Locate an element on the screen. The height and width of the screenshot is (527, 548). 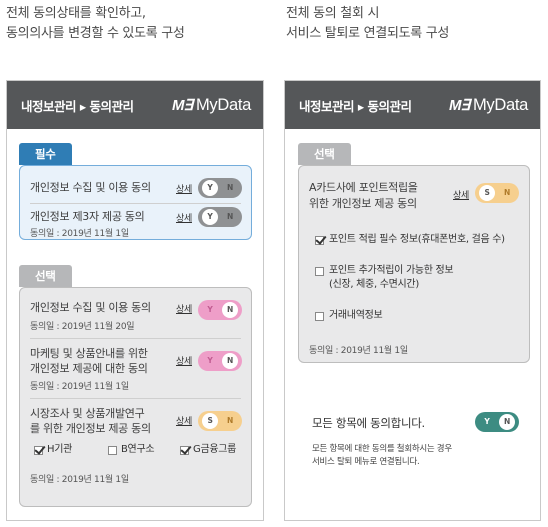
checkbox-label: (신장, 체중, 수면시간) is located at coordinates (374, 284).